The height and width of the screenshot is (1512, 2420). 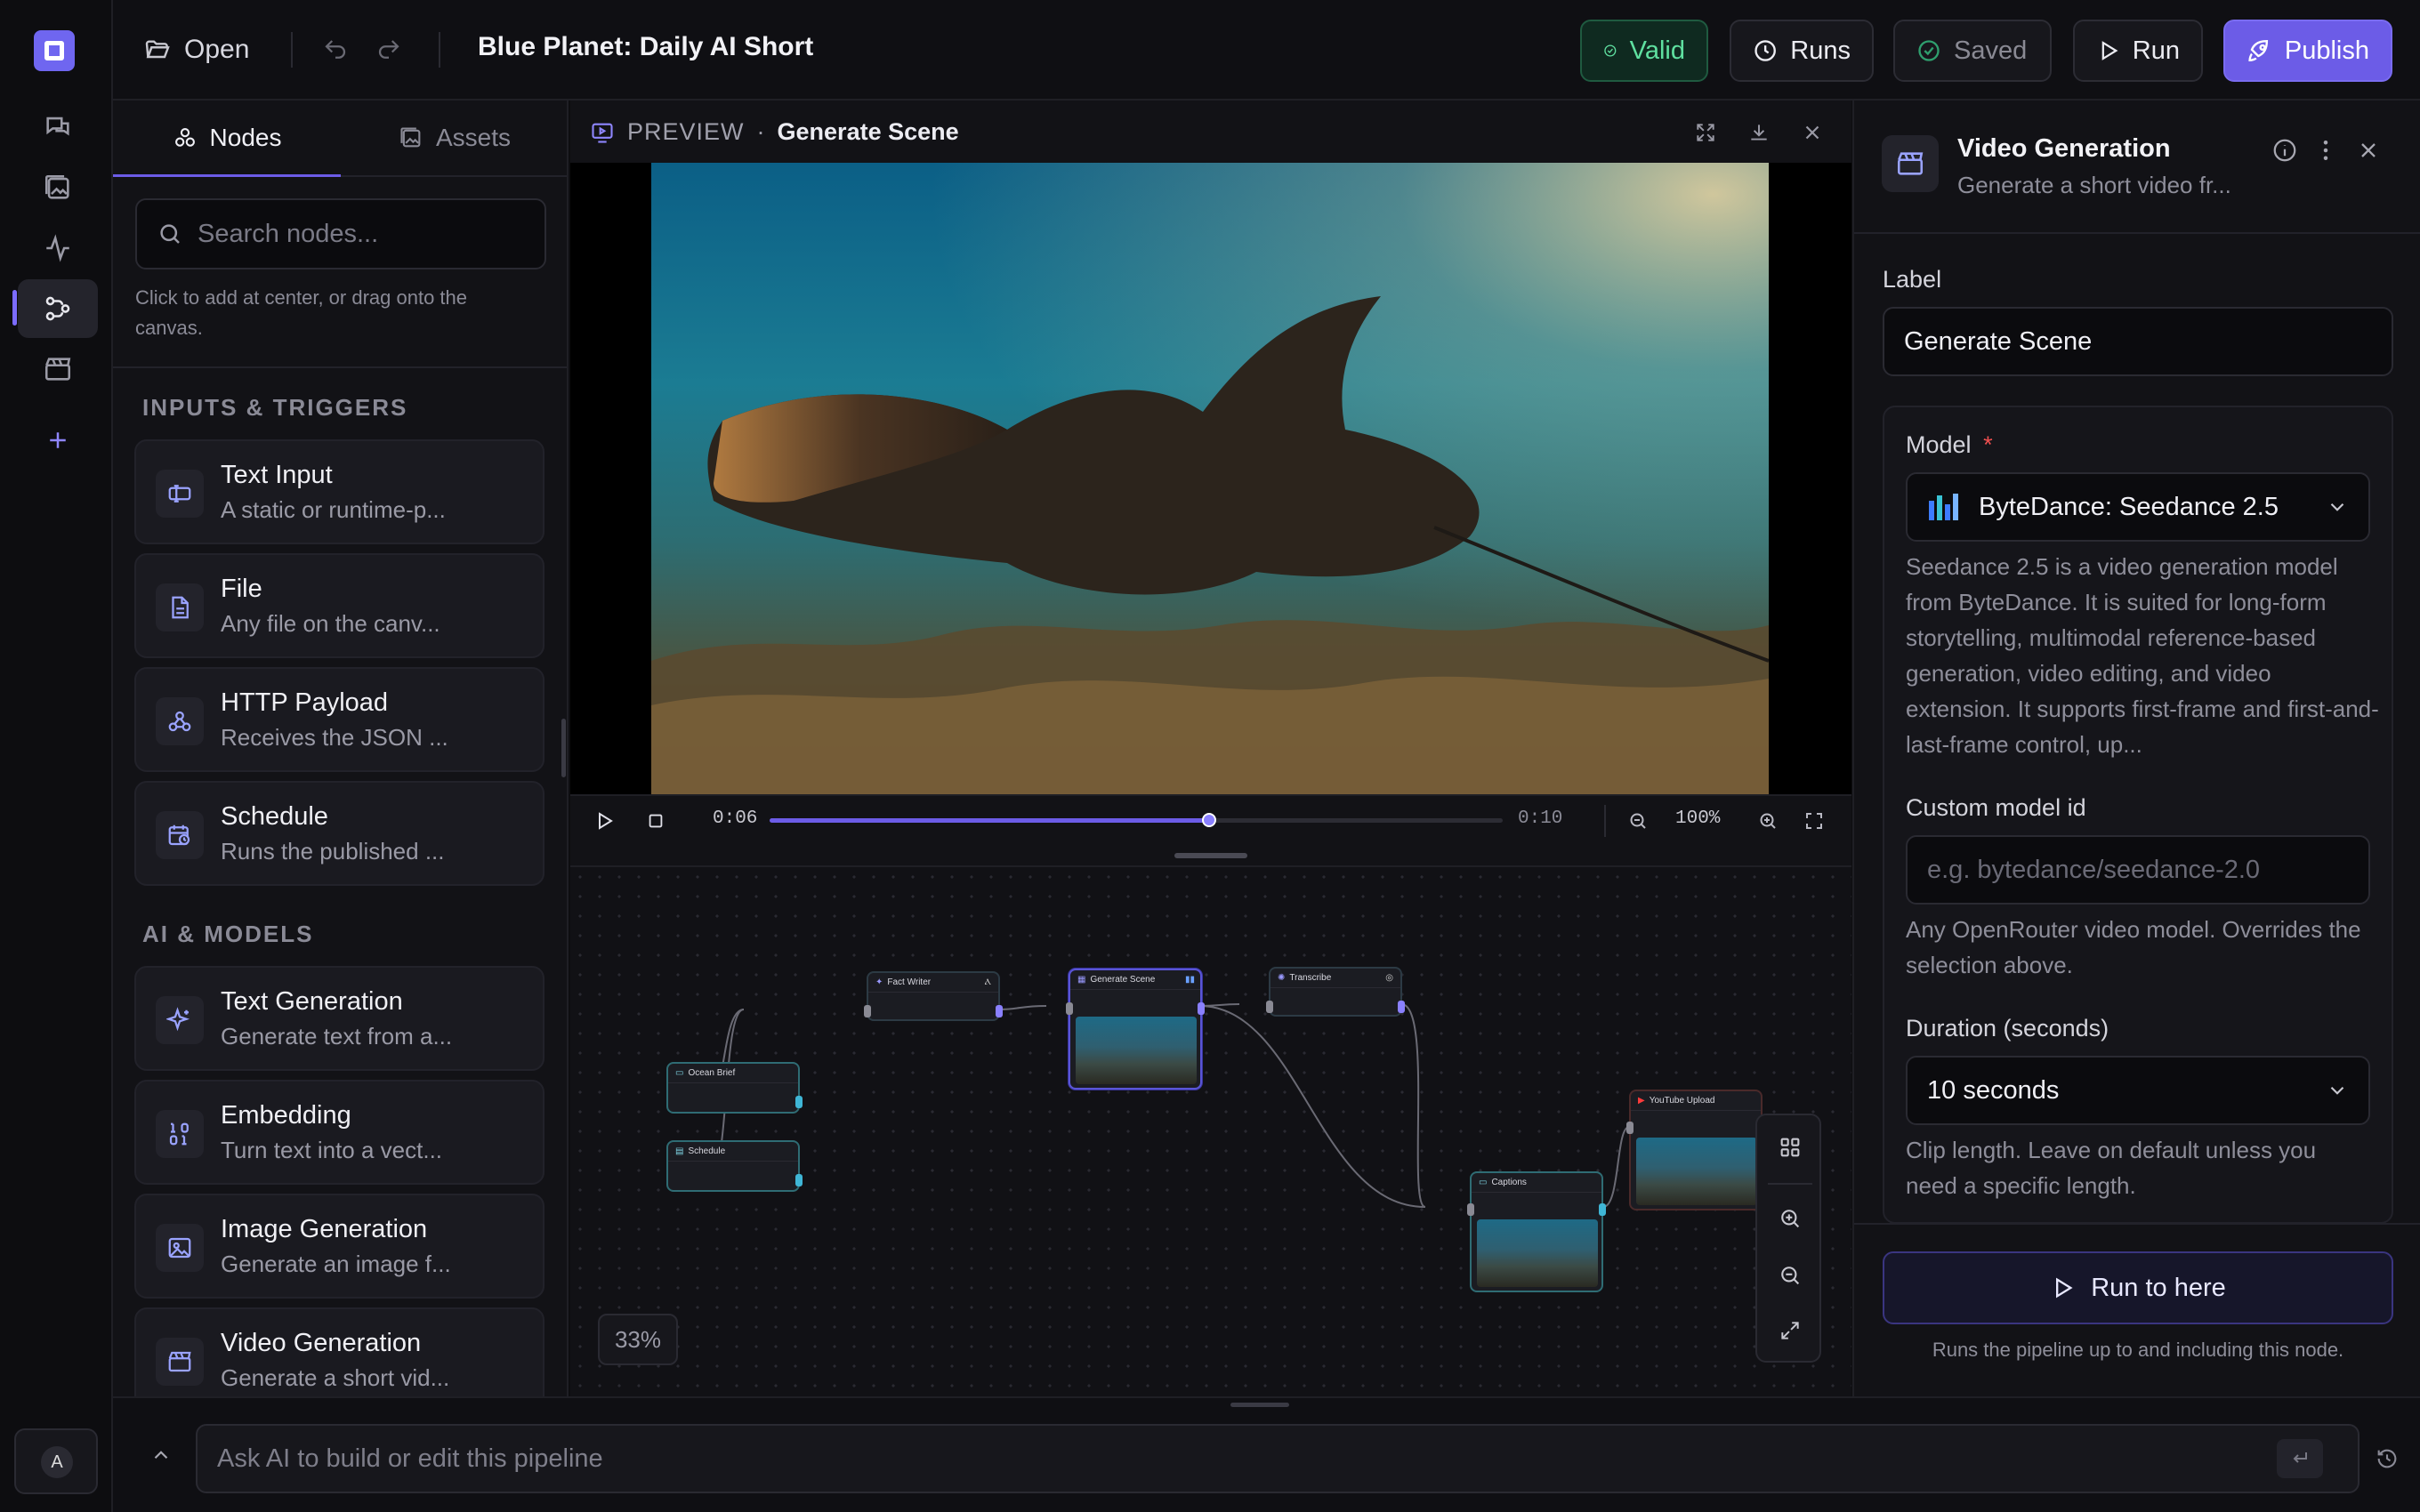 What do you see at coordinates (2387, 1459) in the screenshot?
I see `history-icon` at bounding box center [2387, 1459].